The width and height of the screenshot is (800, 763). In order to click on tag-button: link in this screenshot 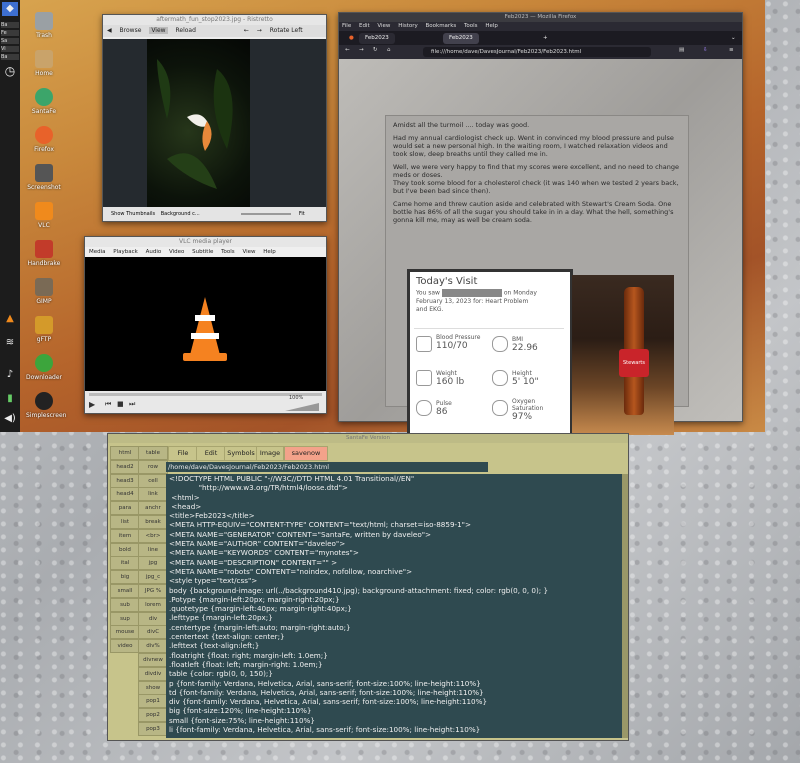, I will do `click(153, 494)`.